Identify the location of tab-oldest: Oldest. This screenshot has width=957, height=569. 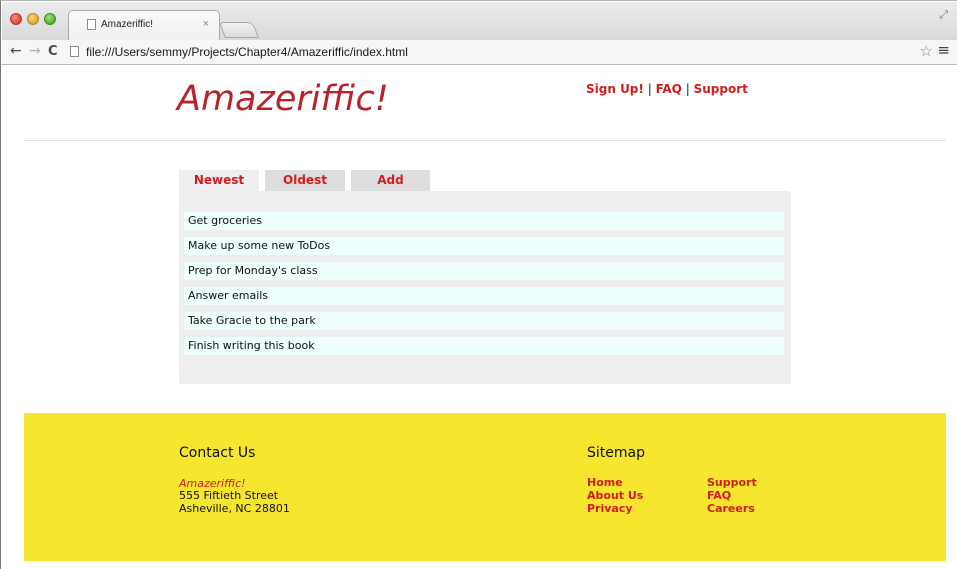
(305, 180).